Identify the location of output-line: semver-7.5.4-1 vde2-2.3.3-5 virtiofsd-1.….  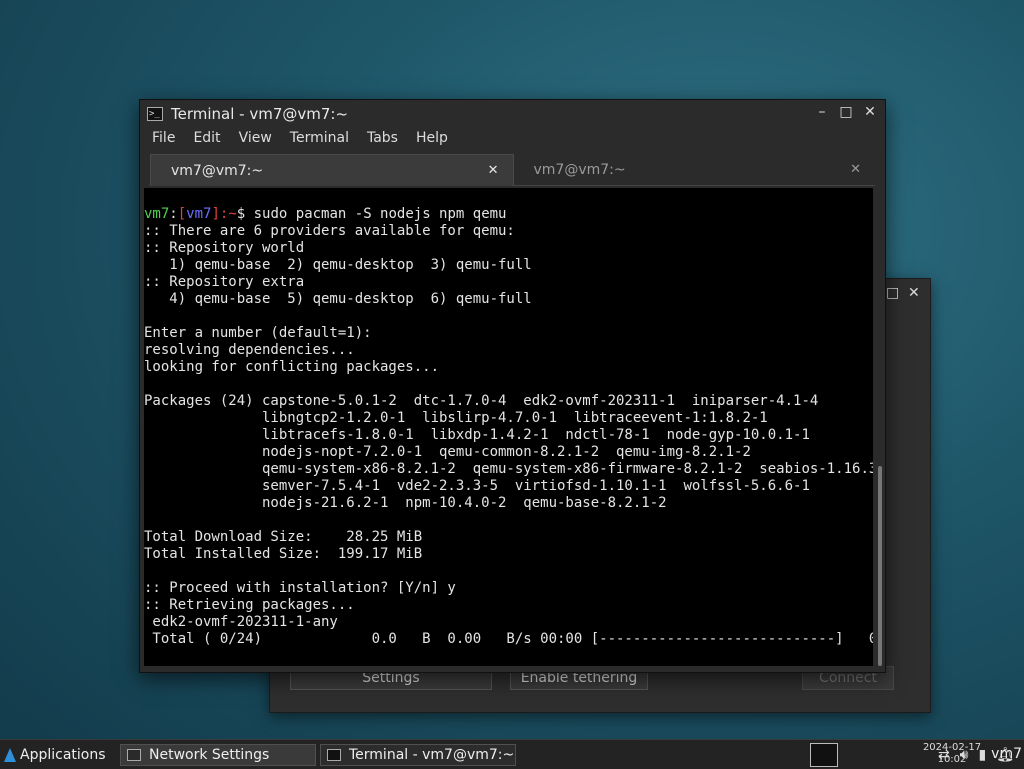
(477, 486).